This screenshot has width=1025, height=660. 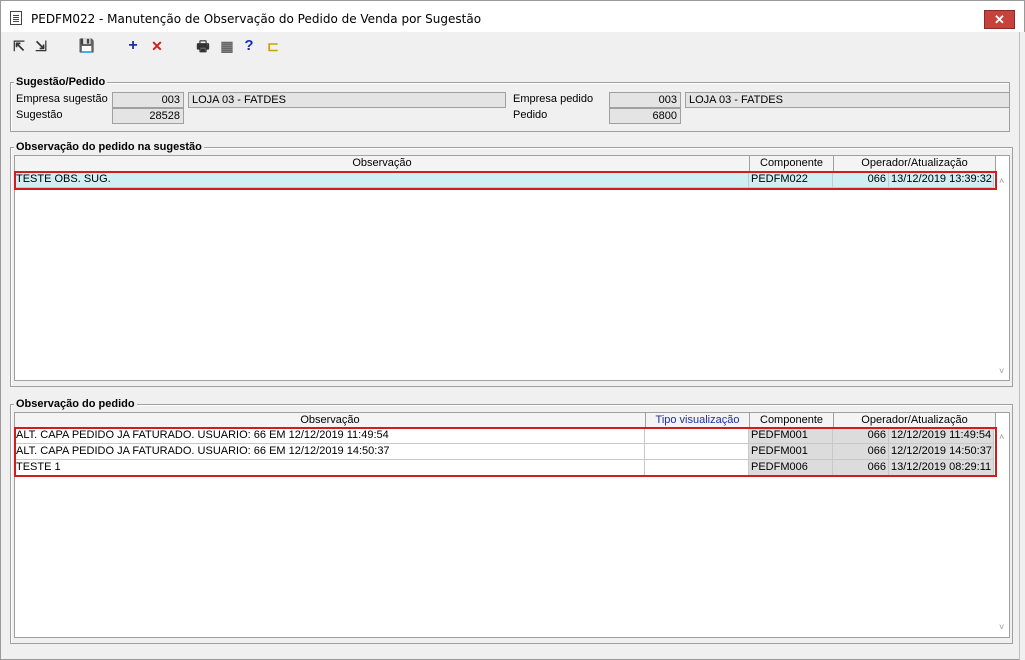 I want to click on cell-componente: PEDFM006, so click(x=791, y=468).